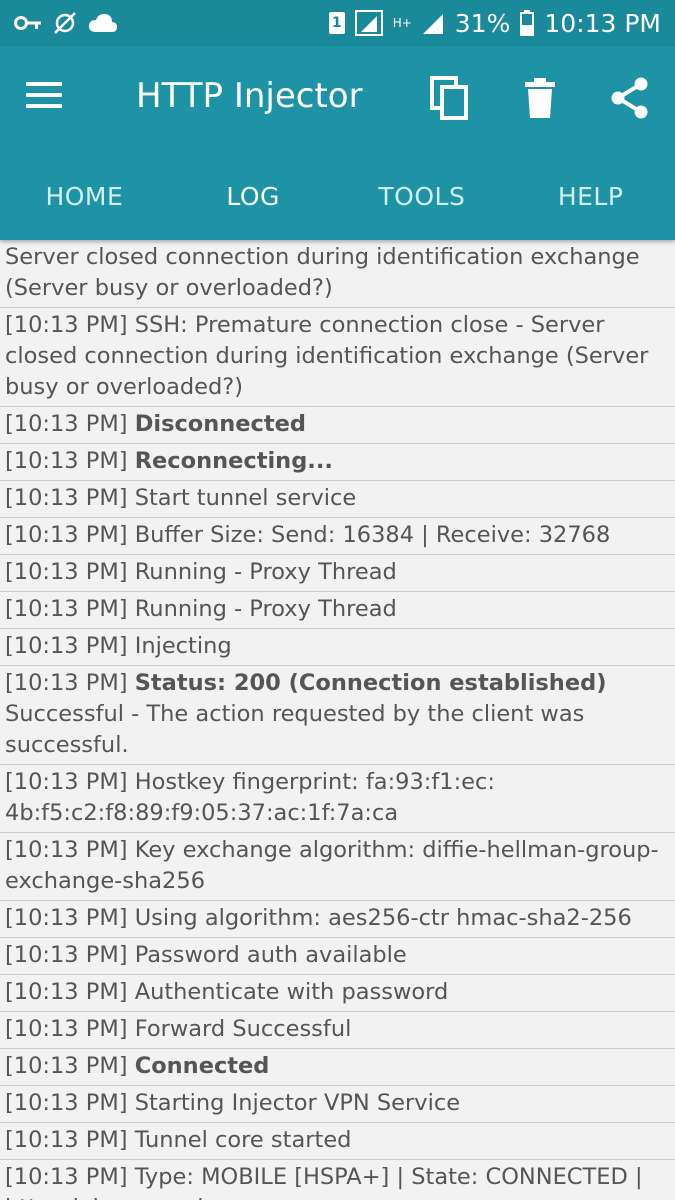 The image size is (675, 1200). I want to click on signal-sim1-icon, so click(368, 23).